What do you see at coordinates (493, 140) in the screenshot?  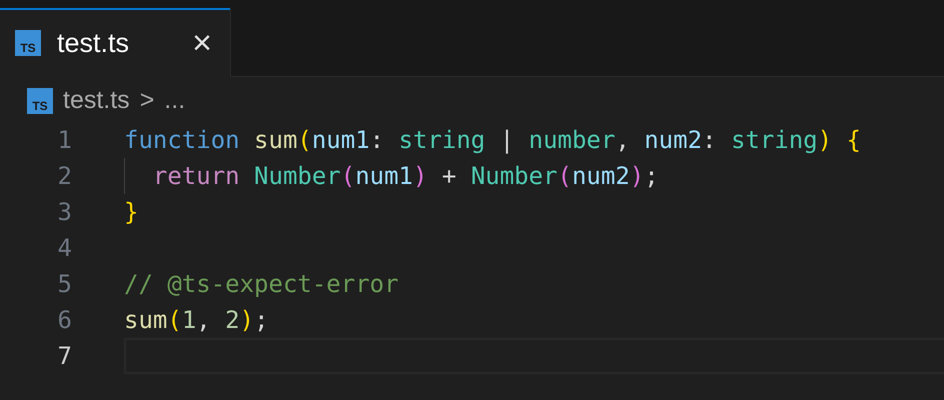 I see `code-line: function sum(num1: string | number, num2: string) {` at bounding box center [493, 140].